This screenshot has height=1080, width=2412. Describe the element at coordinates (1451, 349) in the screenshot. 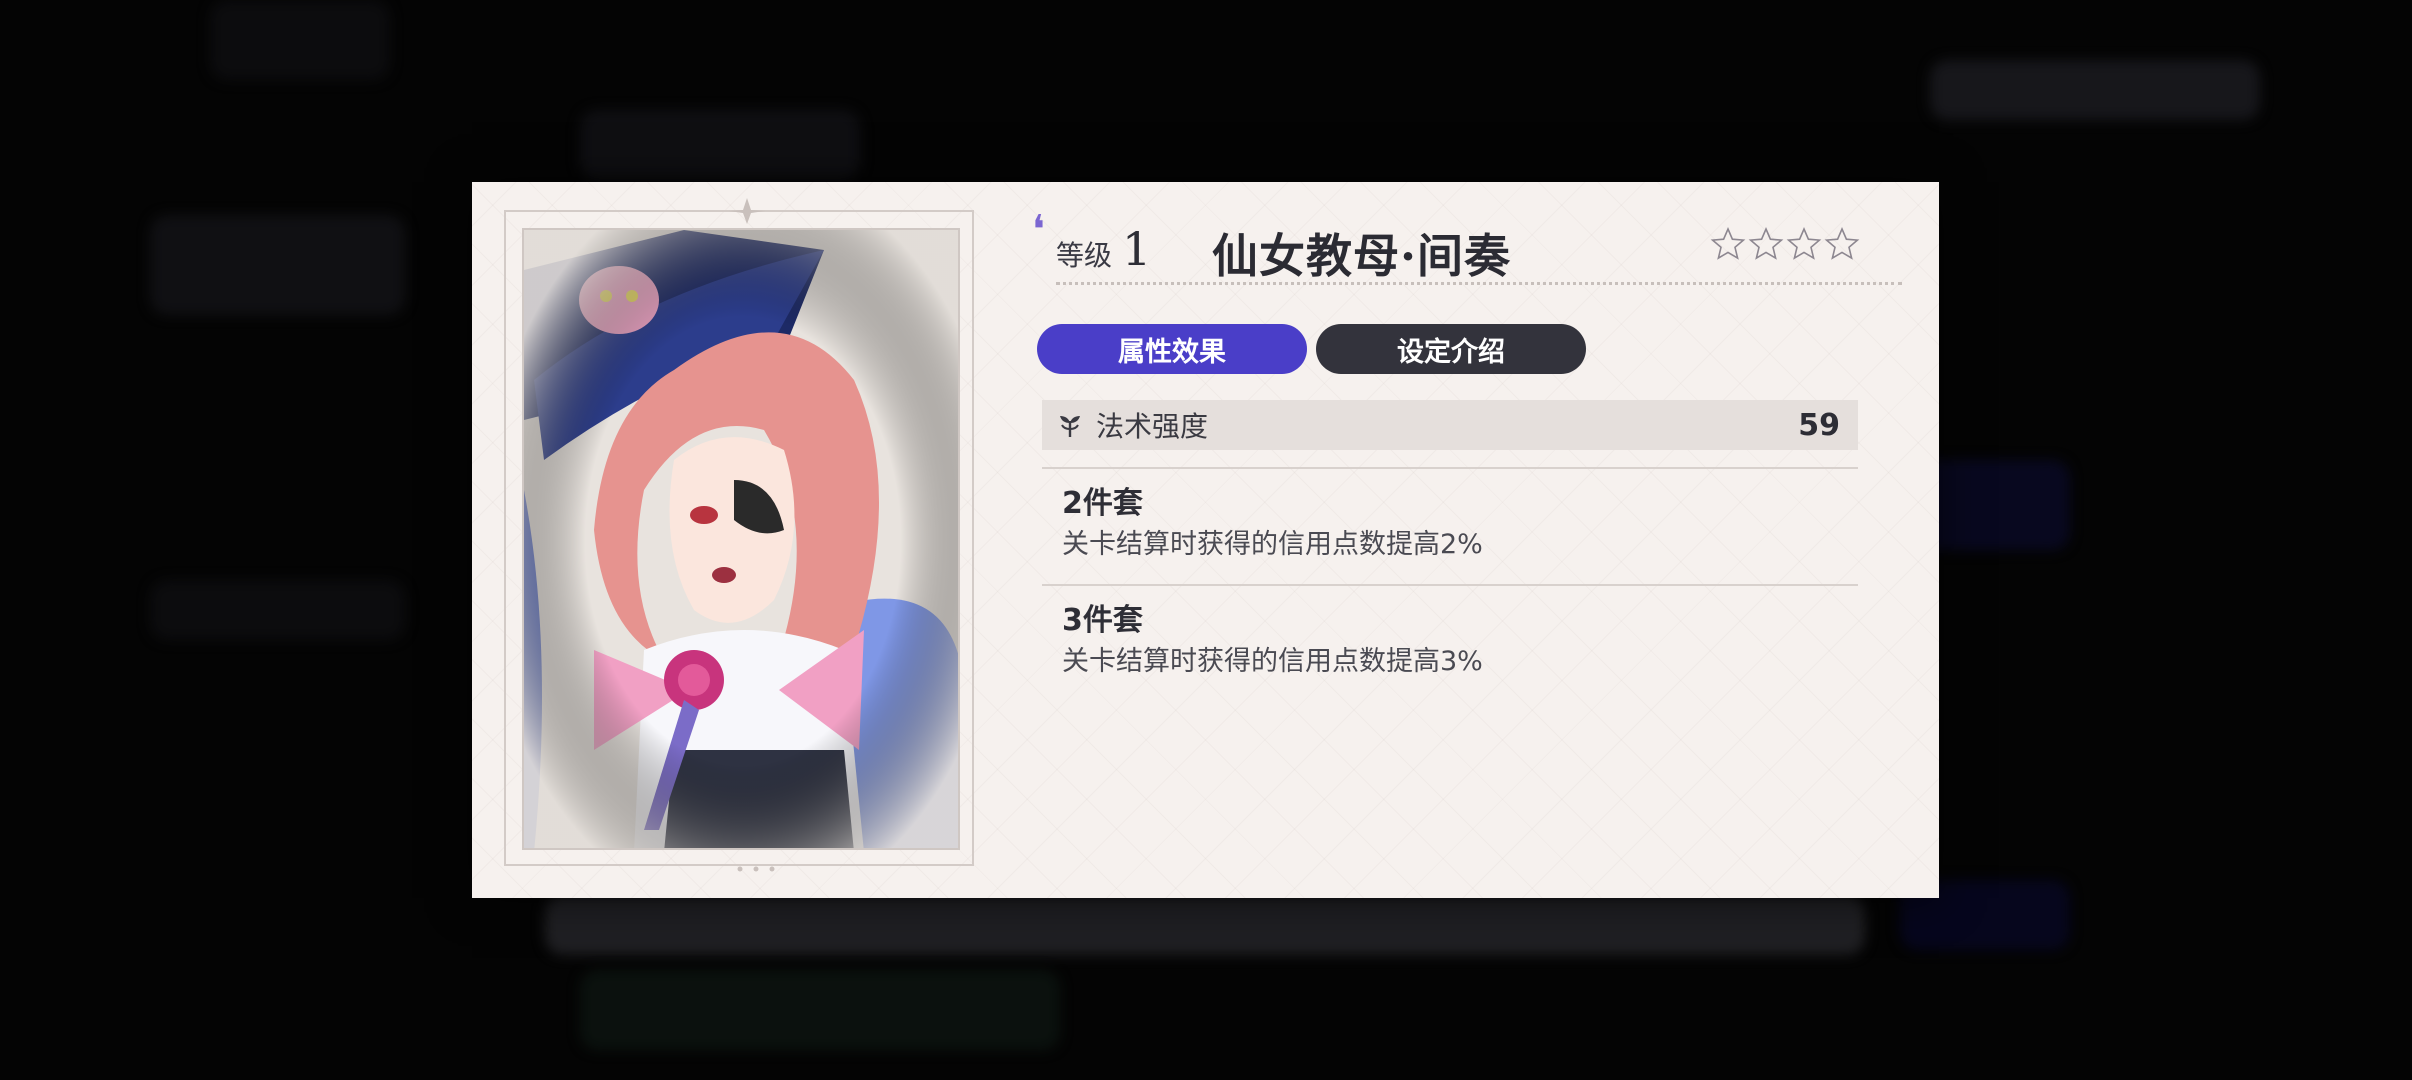

I see `tab-lore-intro: 设定介绍` at that location.